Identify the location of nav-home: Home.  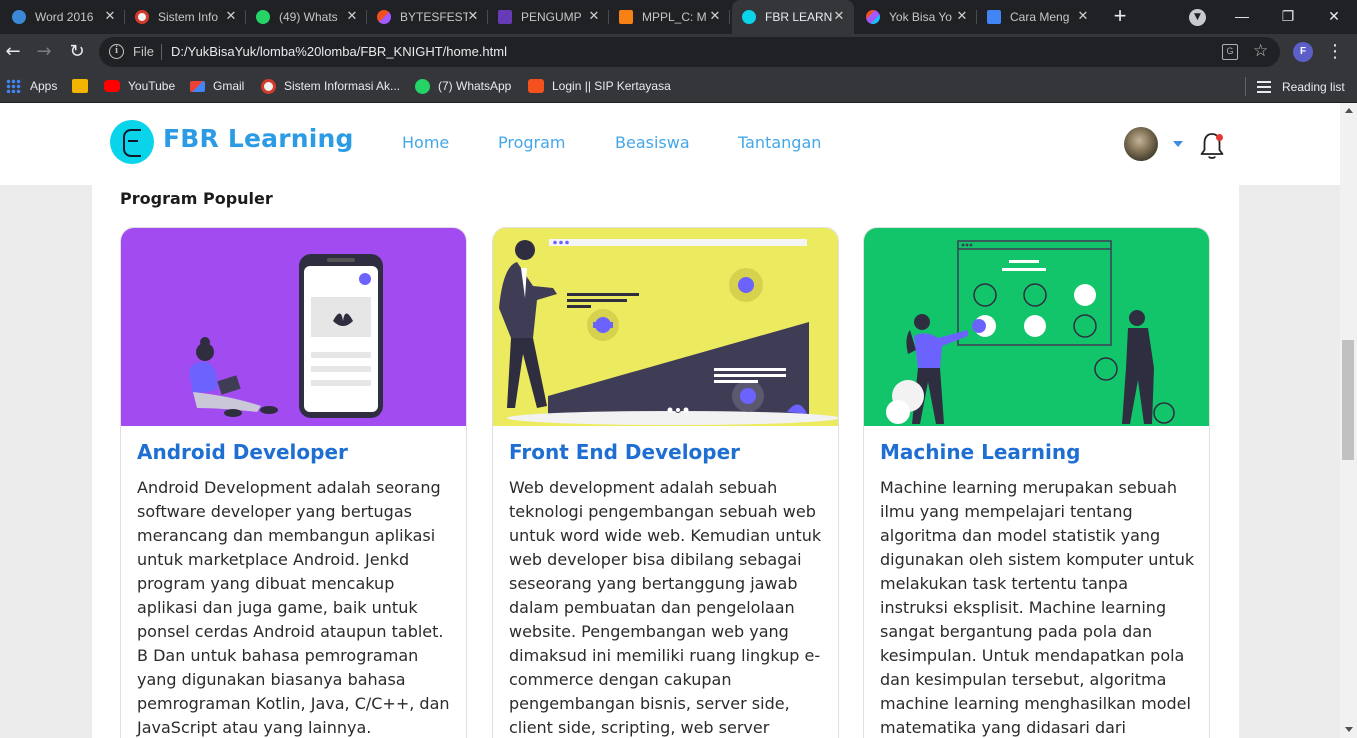
(425, 142).